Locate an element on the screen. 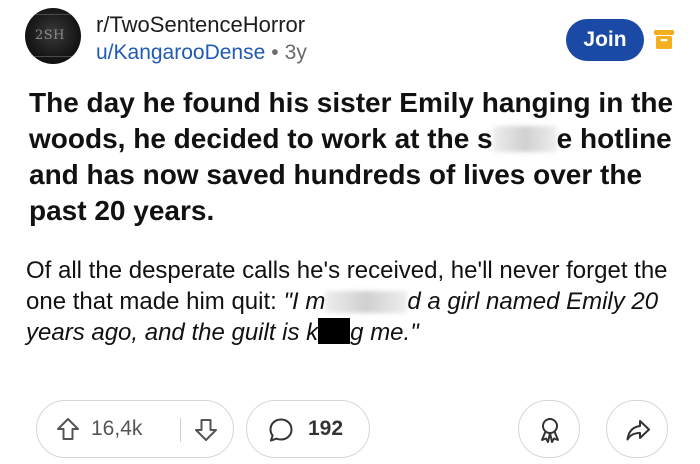  post-age: 3y is located at coordinates (295, 52).